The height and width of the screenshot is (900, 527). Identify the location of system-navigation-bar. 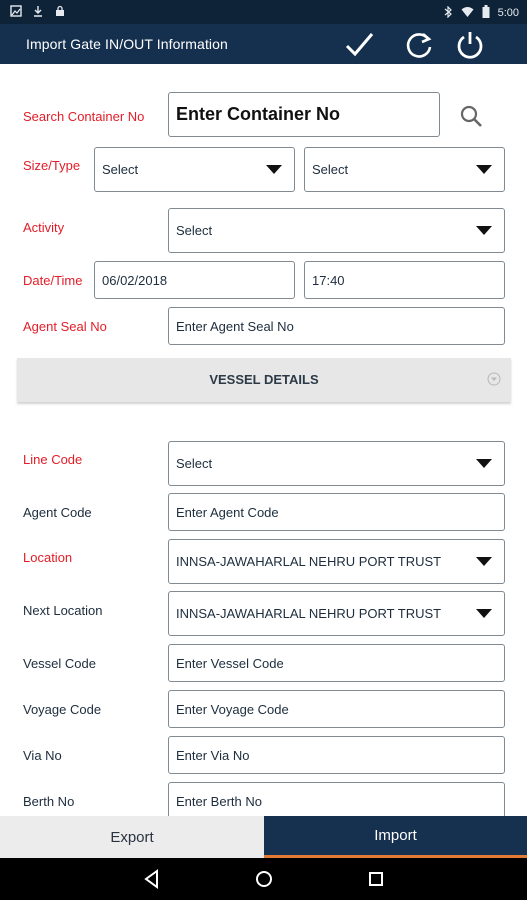
(263, 879).